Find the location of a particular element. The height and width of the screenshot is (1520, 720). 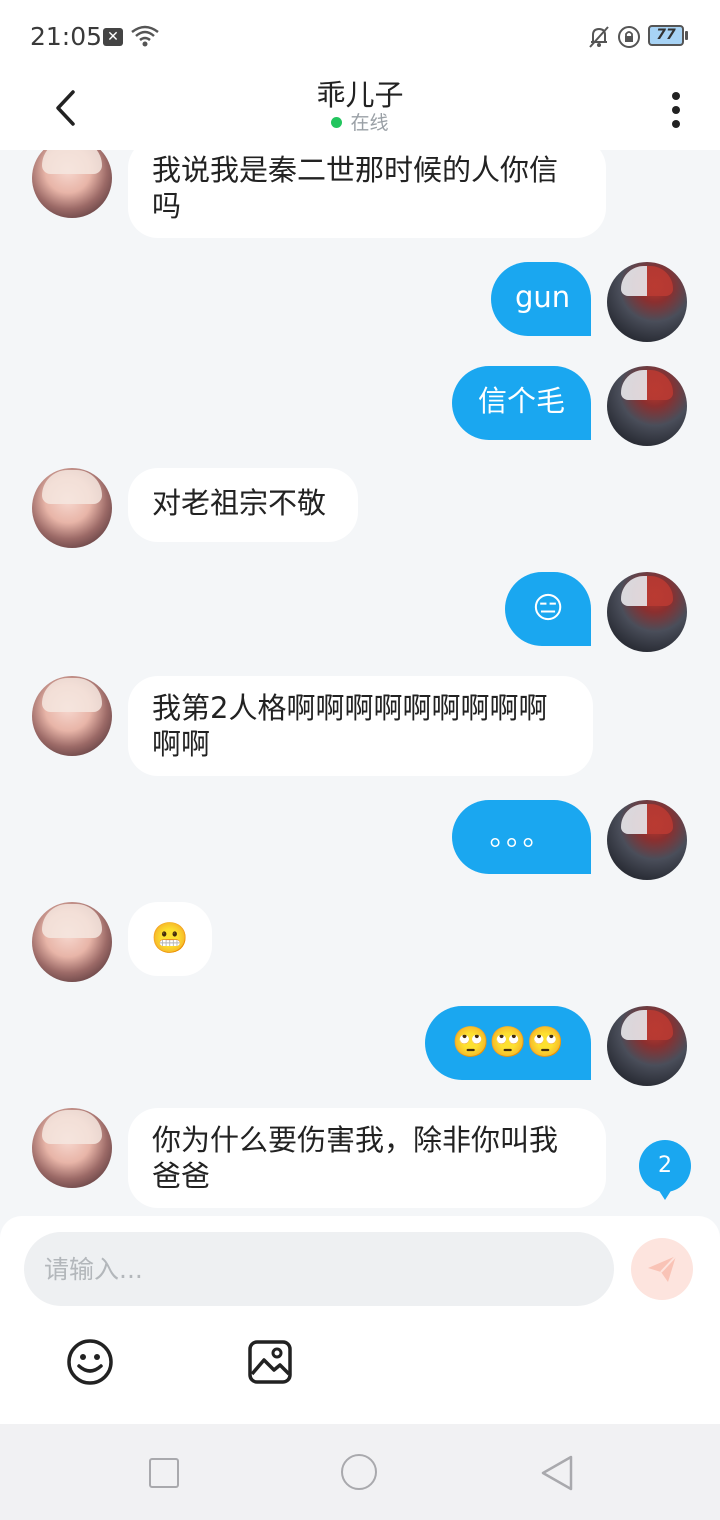

message-bubble: 我第2人格啊啊啊啊啊啊啊啊啊 啊啊 is located at coordinates (360, 726).